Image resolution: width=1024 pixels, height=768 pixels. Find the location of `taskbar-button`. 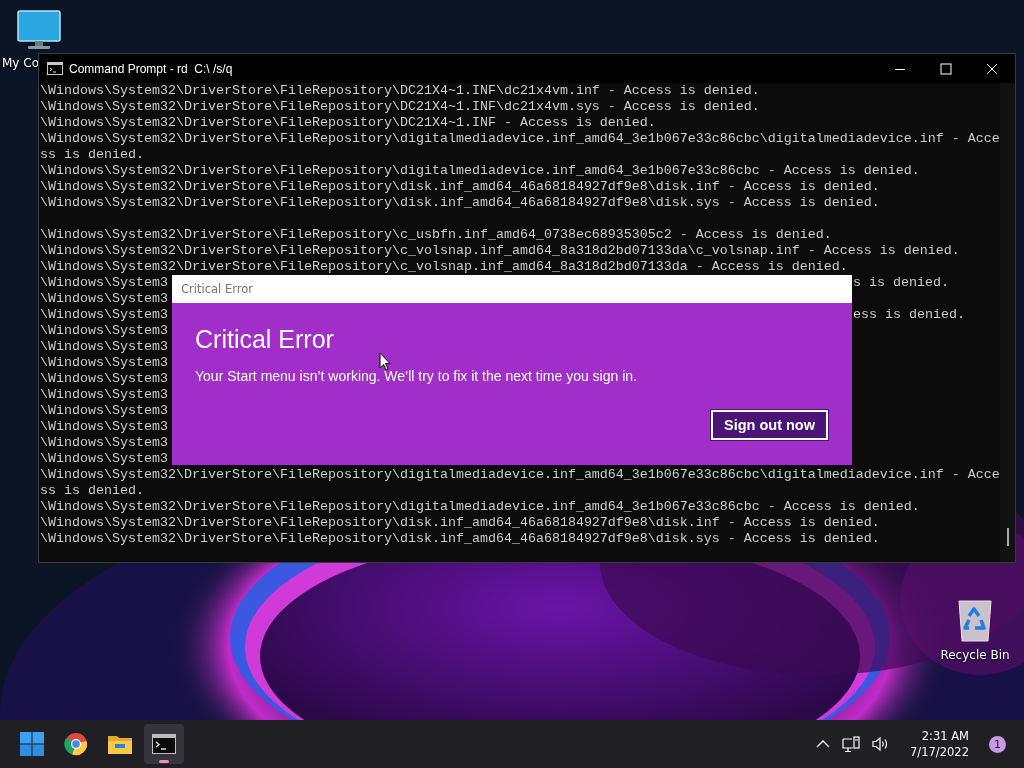

taskbar-button is located at coordinates (164, 744).